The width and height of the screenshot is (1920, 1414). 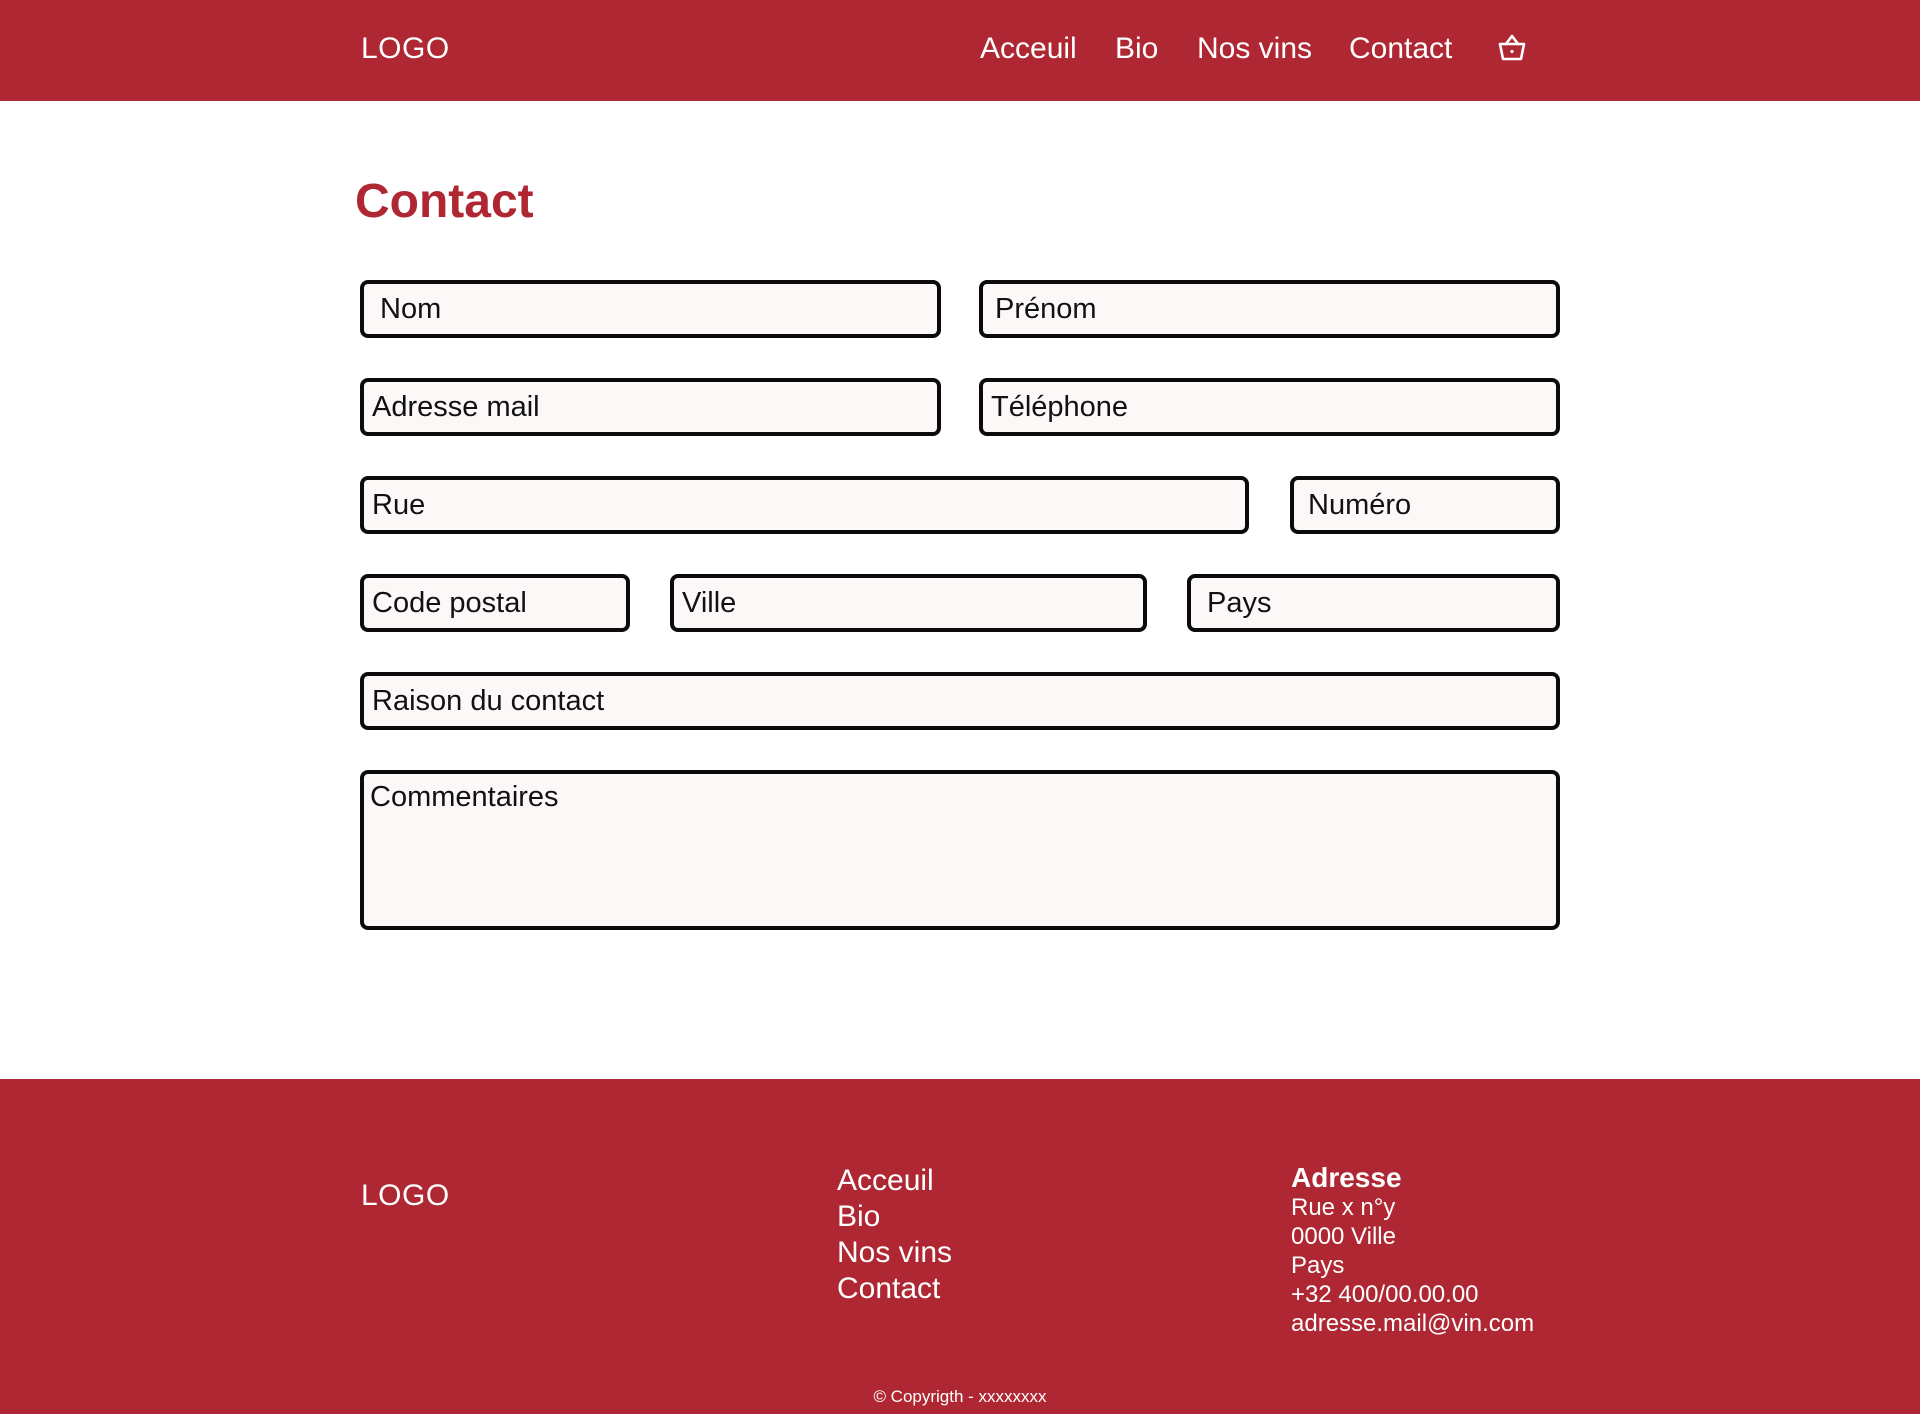 I want to click on address-street: Rue x n°y, so click(x=1343, y=1207).